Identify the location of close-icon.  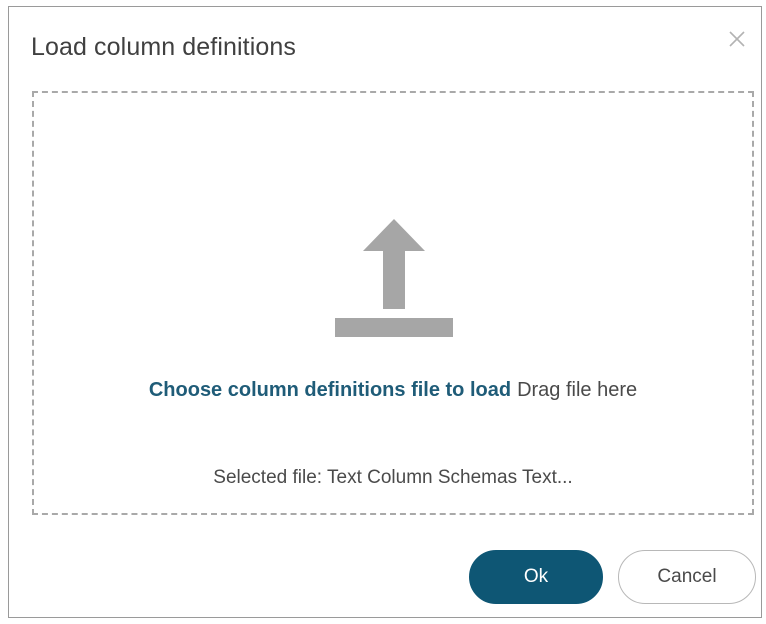
(737, 39).